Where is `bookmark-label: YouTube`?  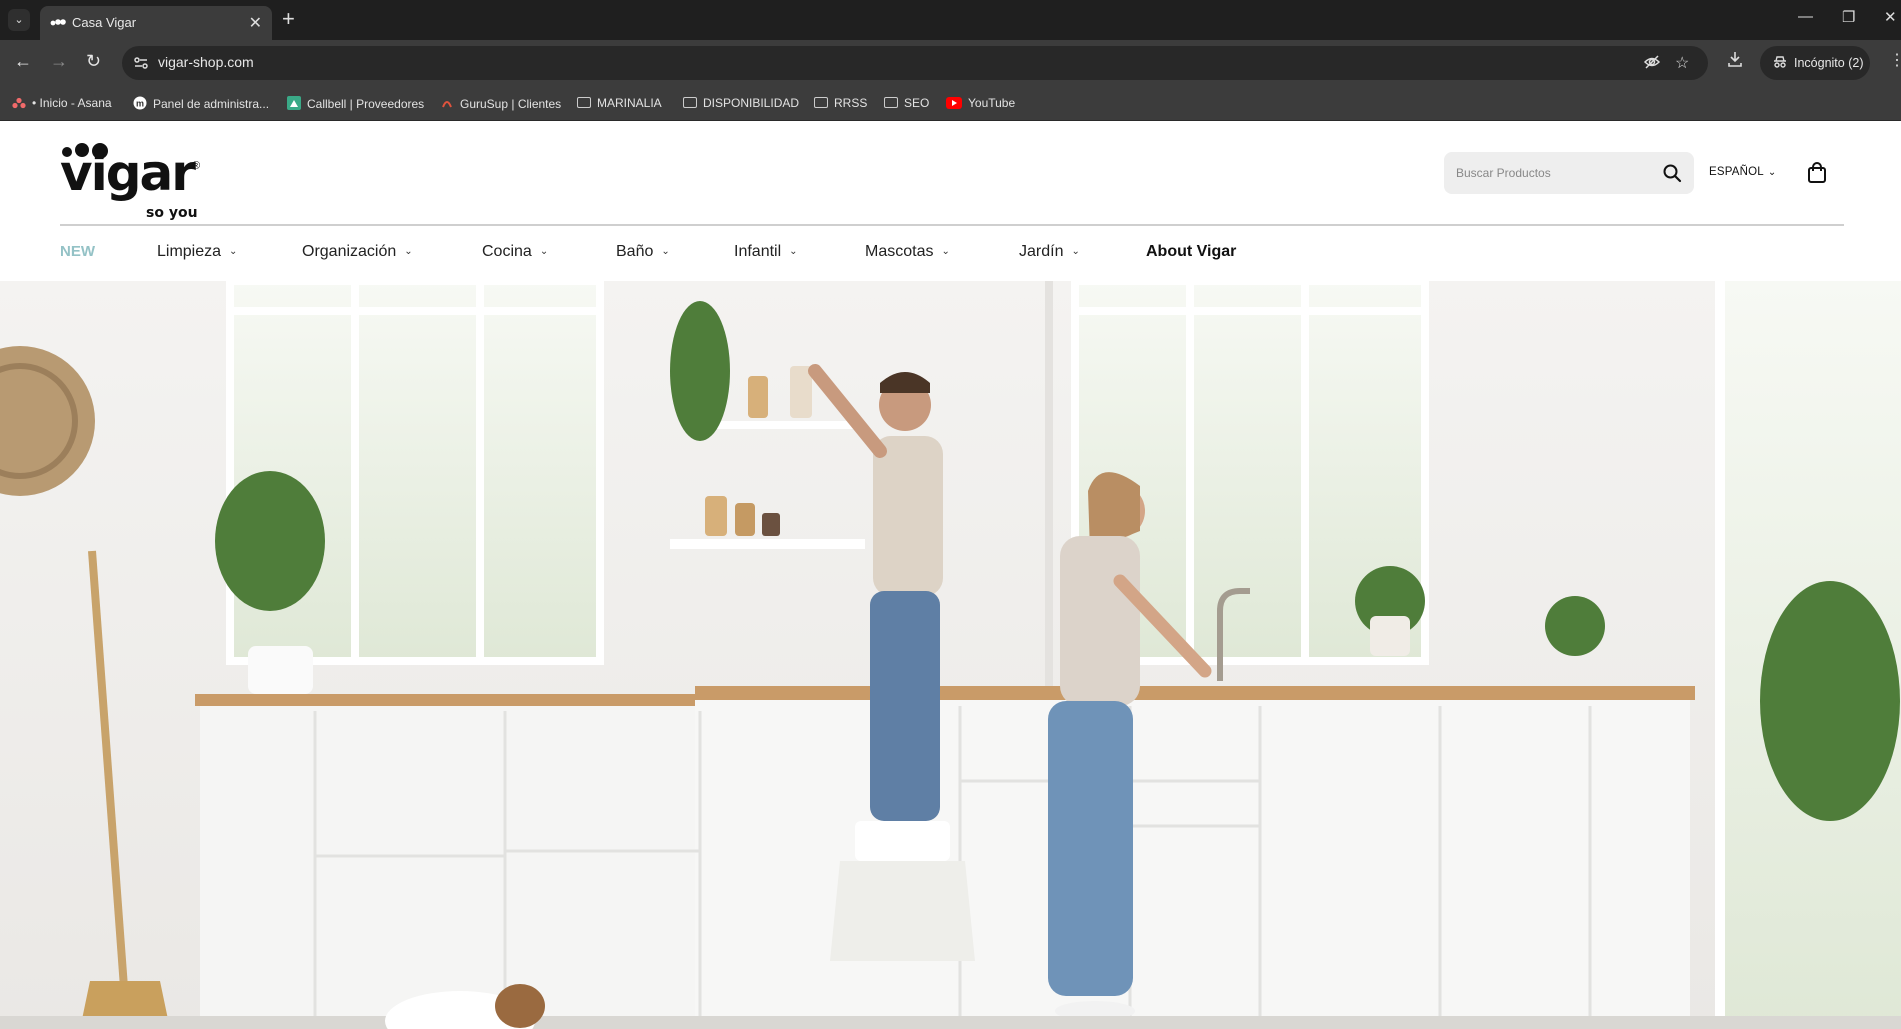
bookmark-label: YouTube is located at coordinates (992, 103).